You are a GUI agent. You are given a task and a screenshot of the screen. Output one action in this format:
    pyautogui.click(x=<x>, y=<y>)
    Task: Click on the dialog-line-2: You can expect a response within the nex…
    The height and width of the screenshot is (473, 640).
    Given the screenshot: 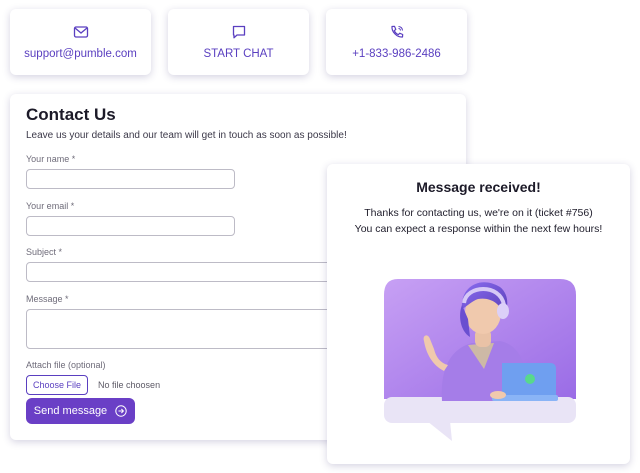 What is the action you would take?
    pyautogui.click(x=478, y=229)
    